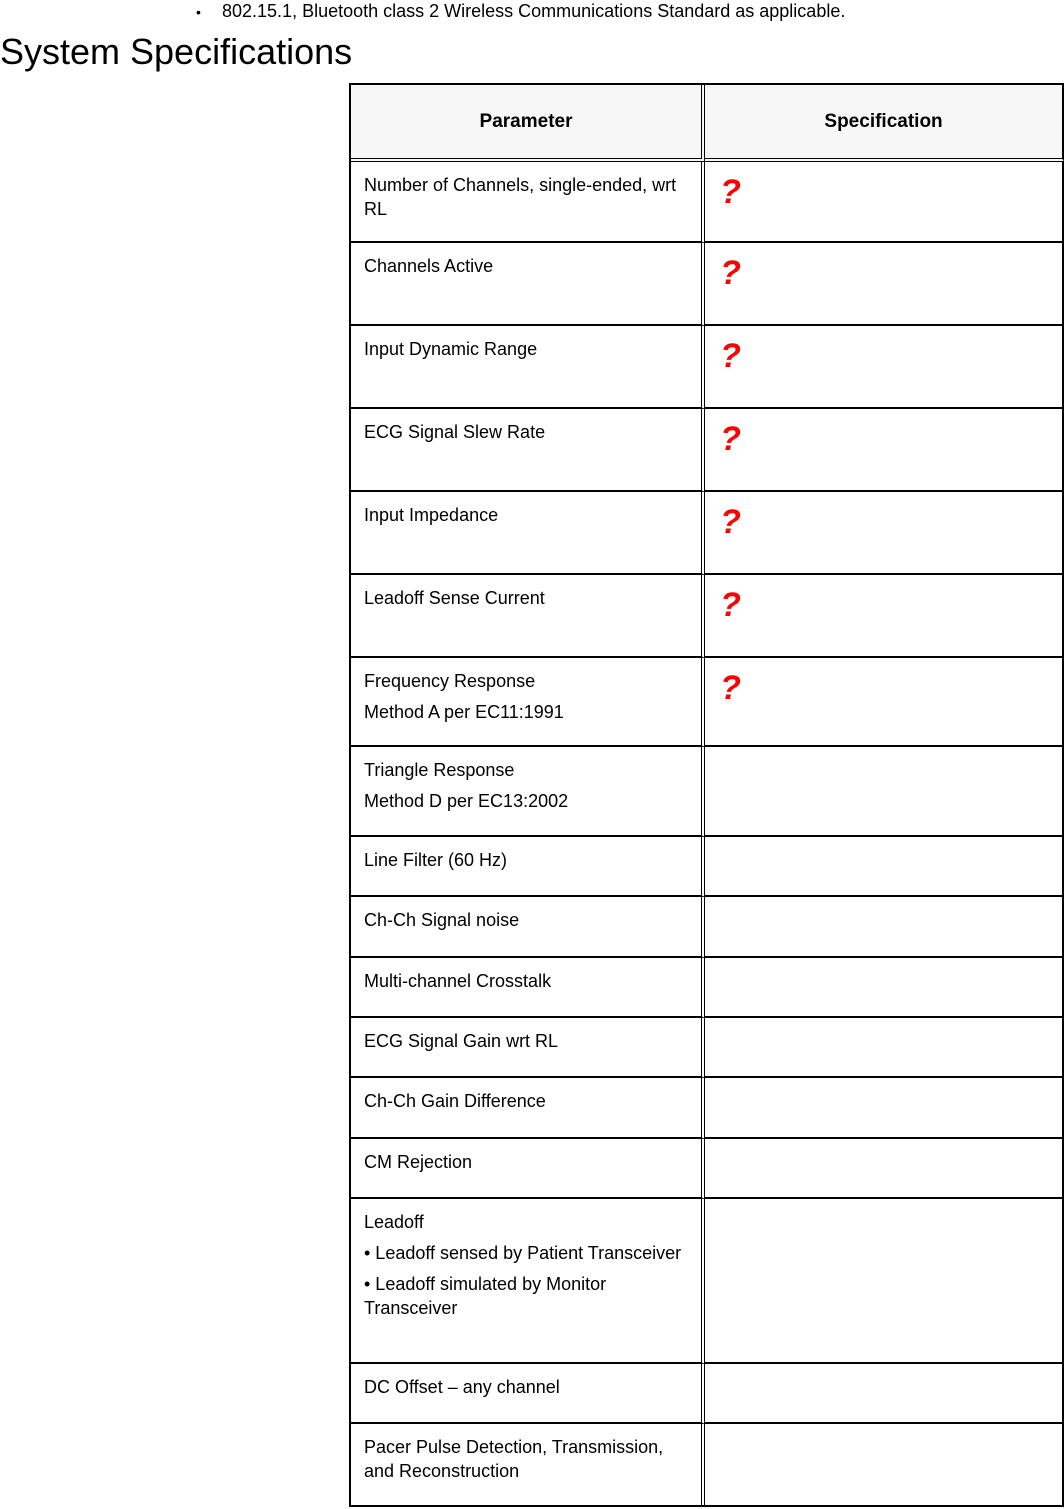 The image size is (1064, 1509). I want to click on parameter-cell: Ch-Ch Signal noise, so click(528, 927).